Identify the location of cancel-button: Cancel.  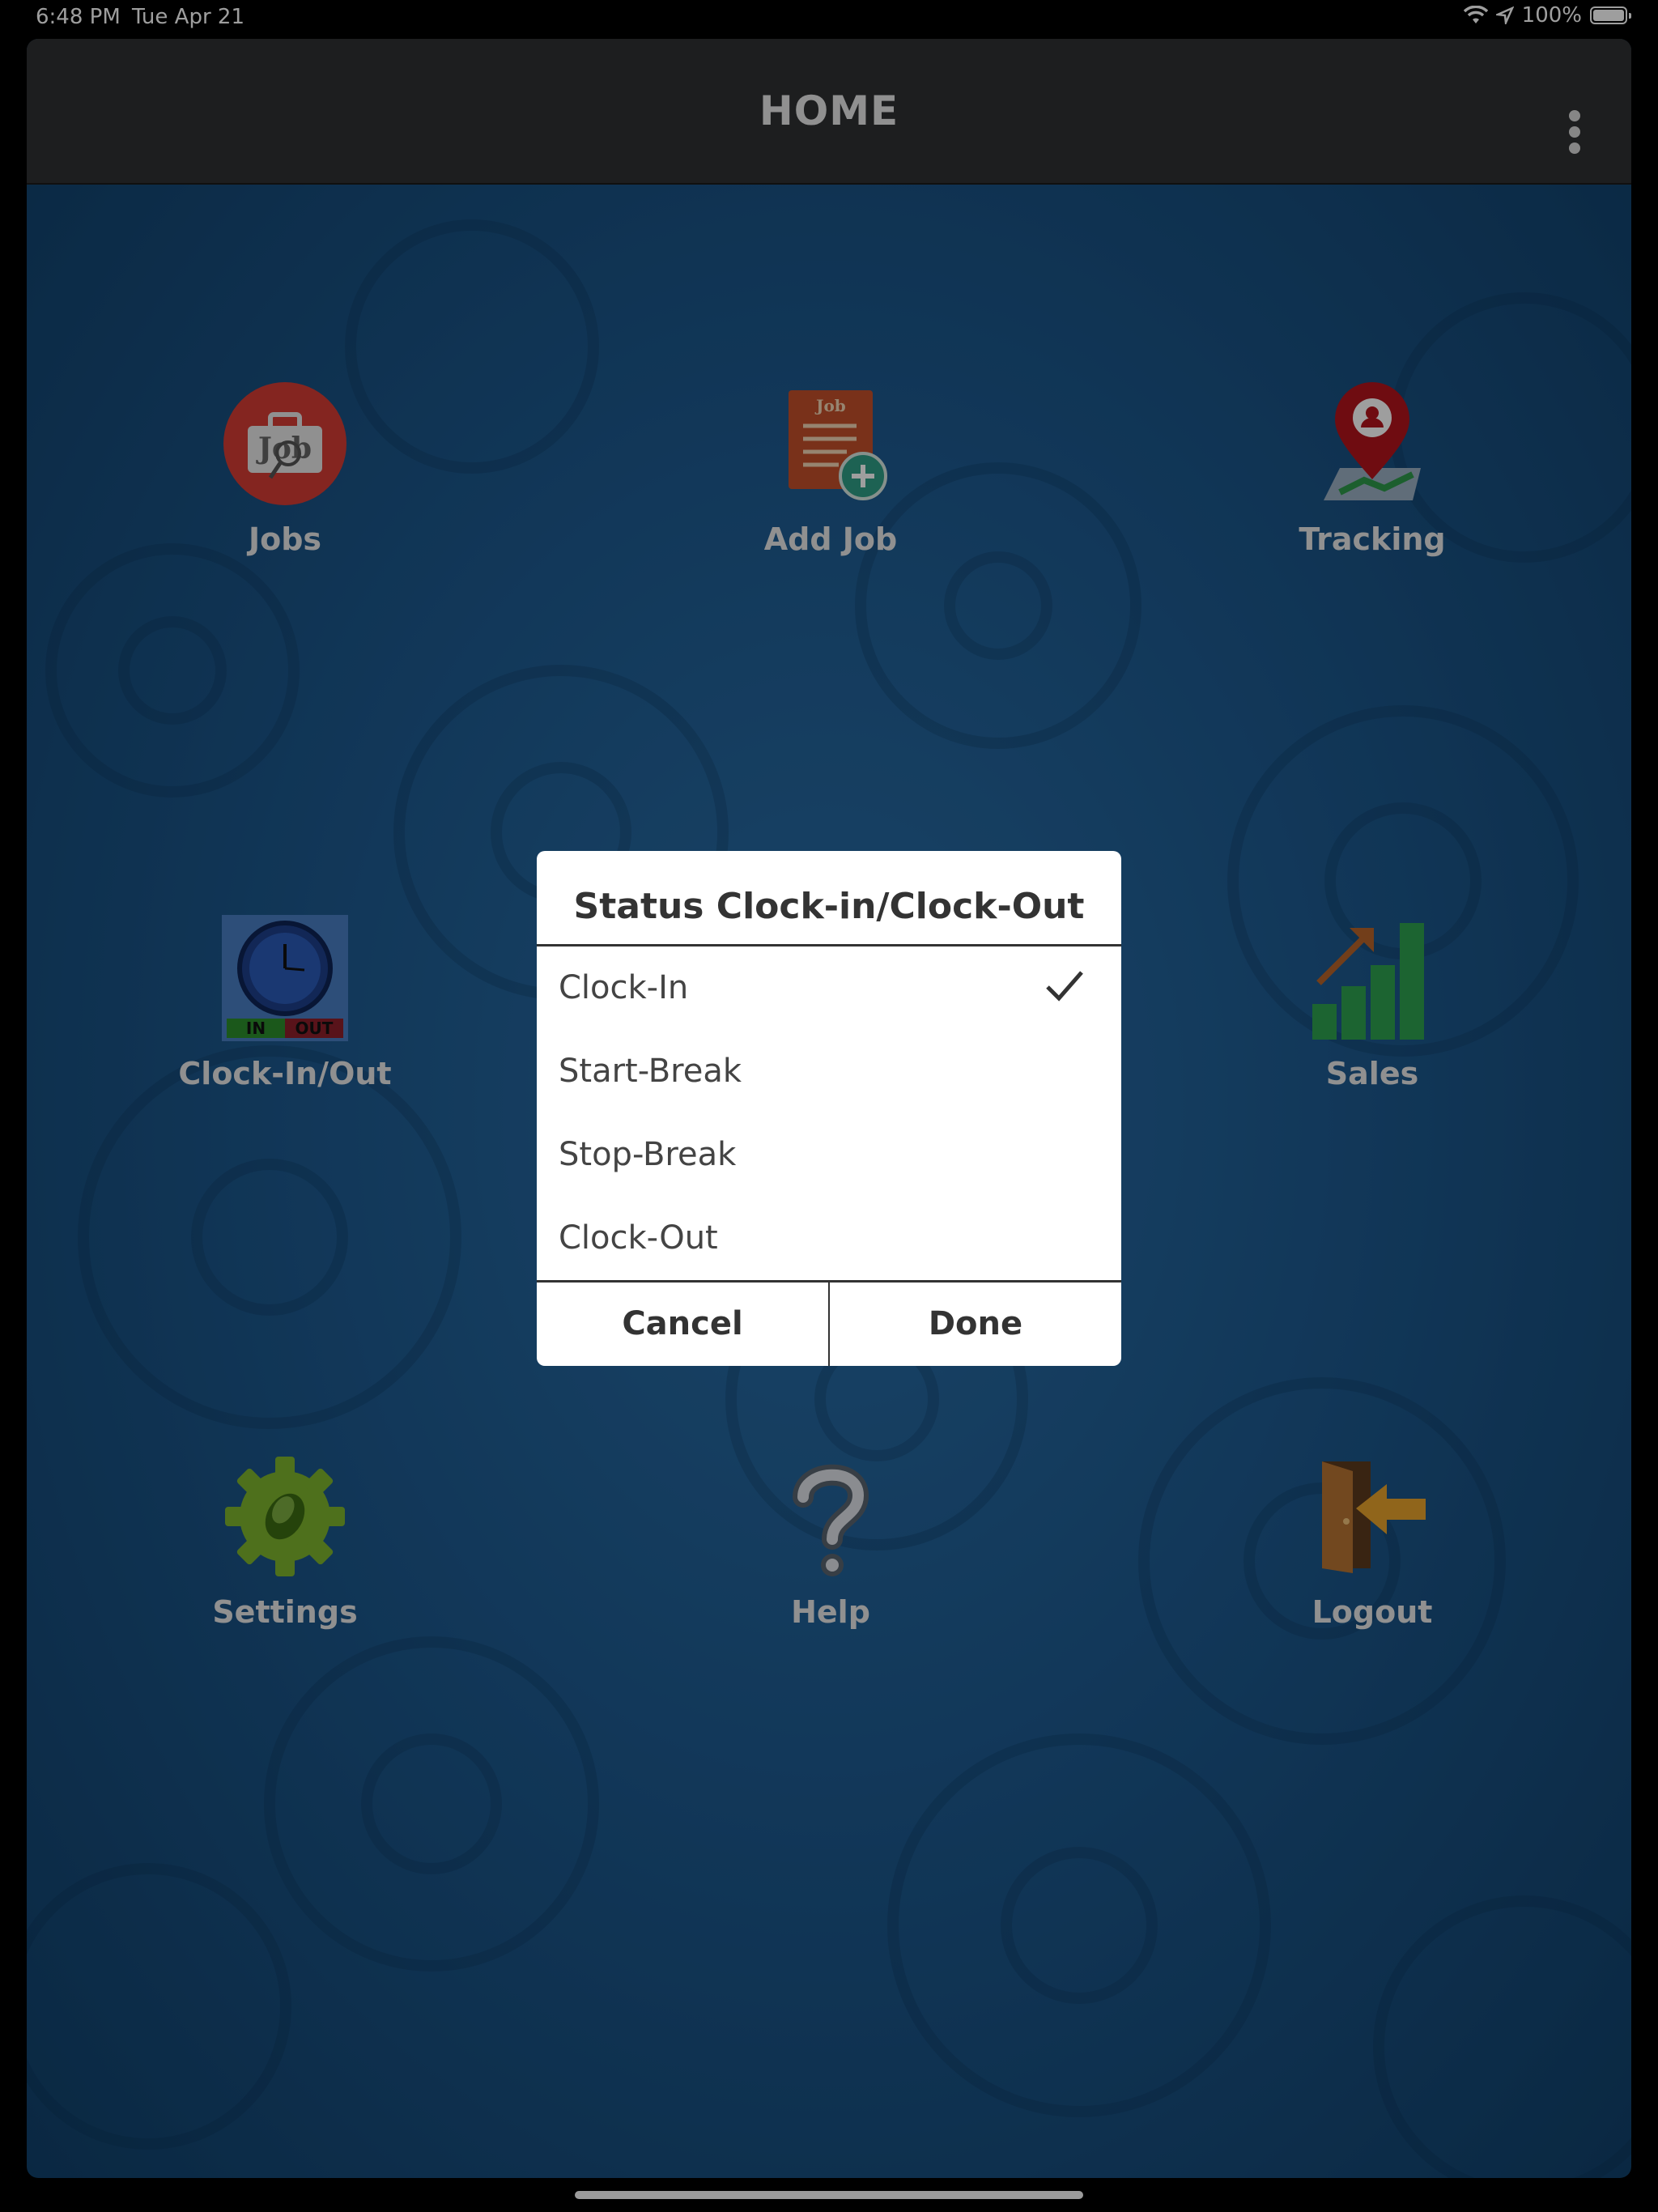
(683, 1324).